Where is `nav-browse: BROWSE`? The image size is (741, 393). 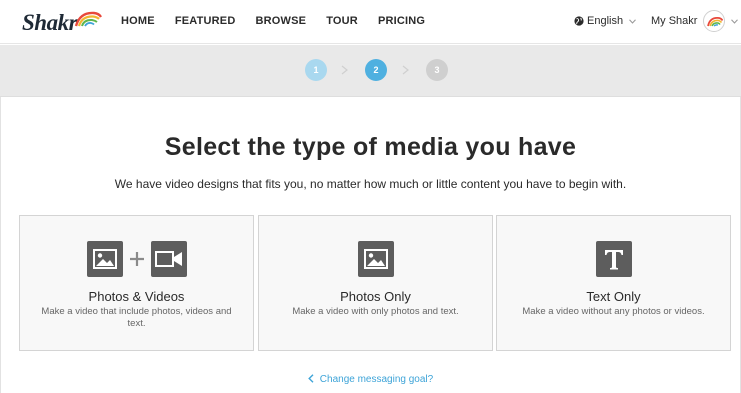 nav-browse: BROWSE is located at coordinates (280, 21).